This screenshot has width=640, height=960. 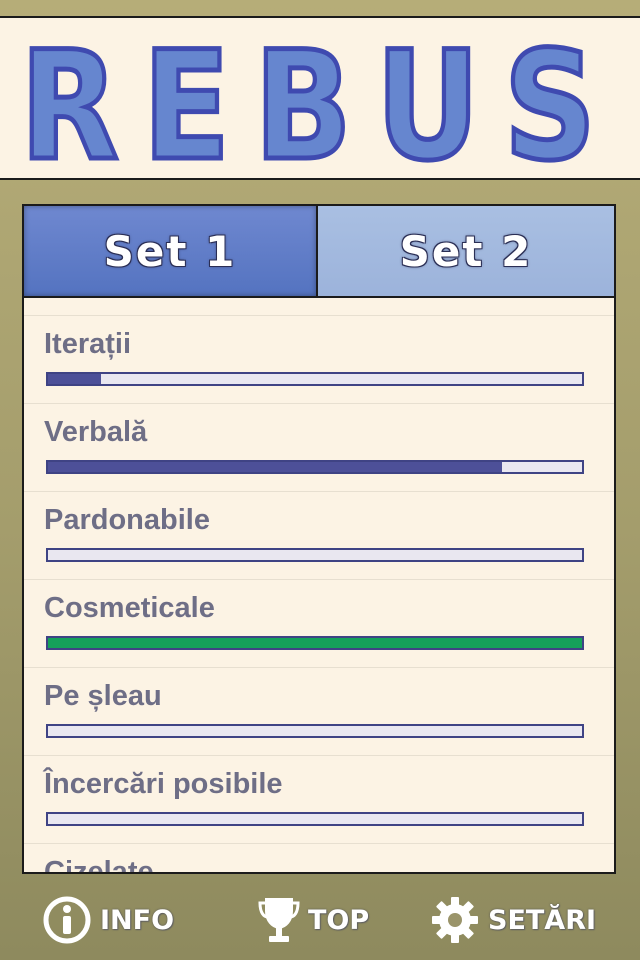 I want to click on tab-set-2: Set 2, so click(x=466, y=251).